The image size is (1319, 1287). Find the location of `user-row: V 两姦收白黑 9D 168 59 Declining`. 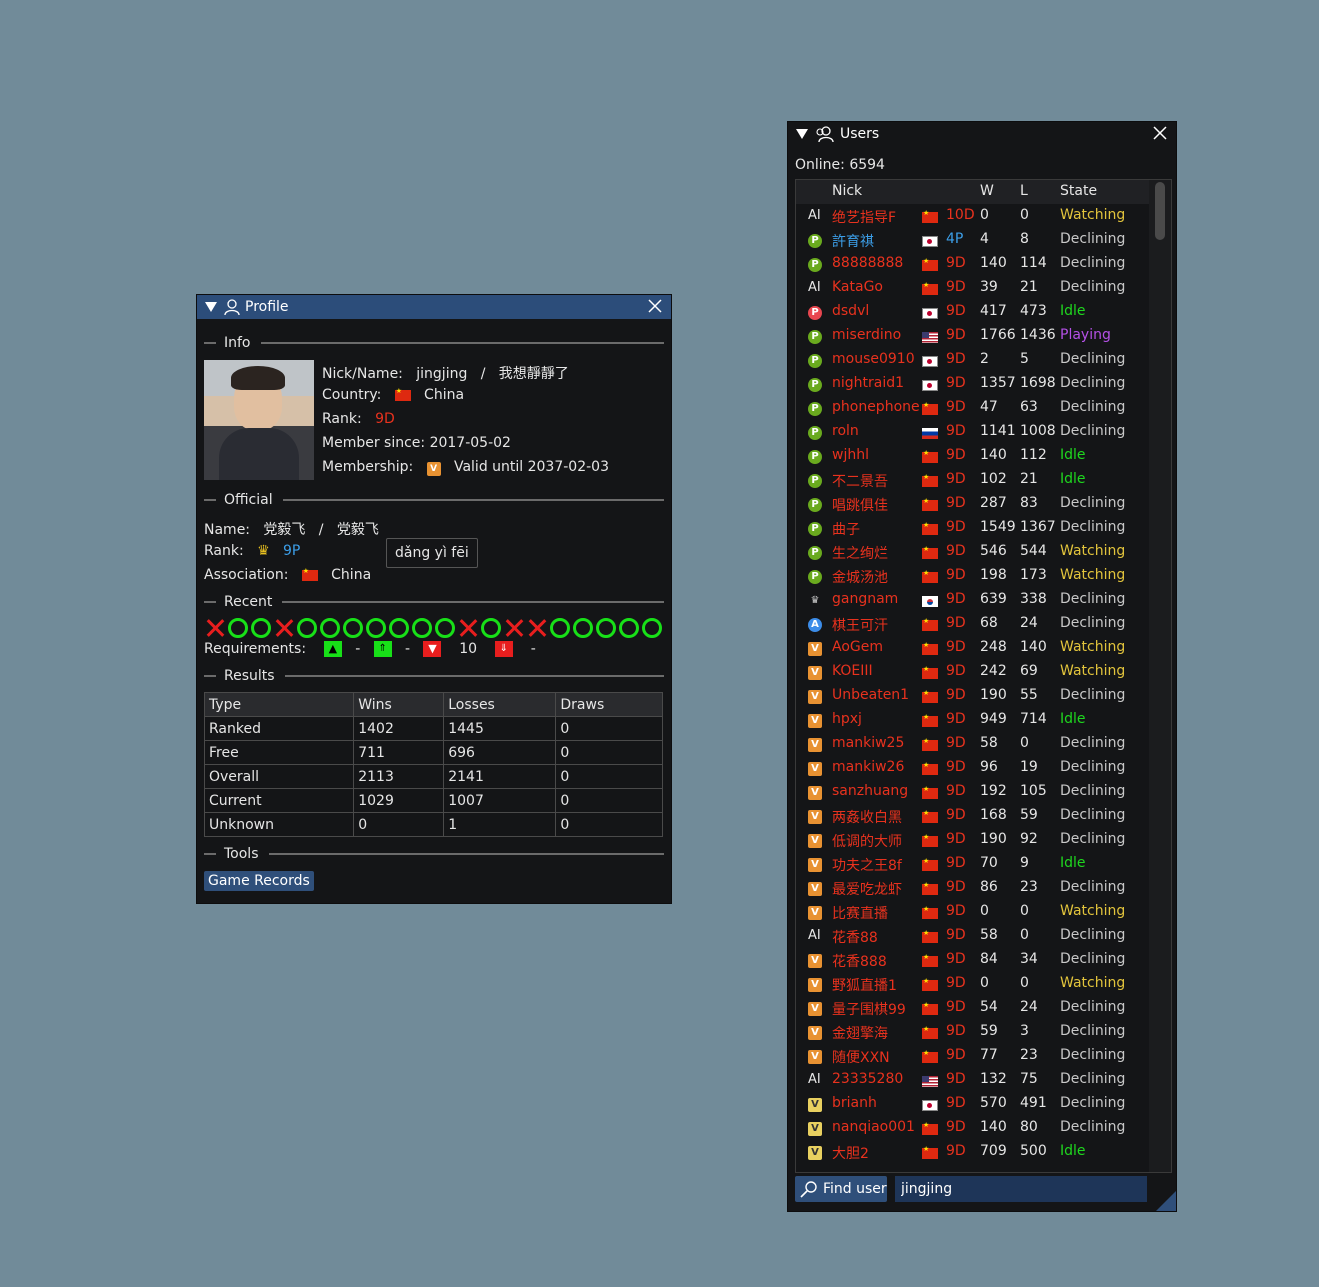

user-row: V 两姦收白黑 9D 168 59 Declining is located at coordinates (983, 816).